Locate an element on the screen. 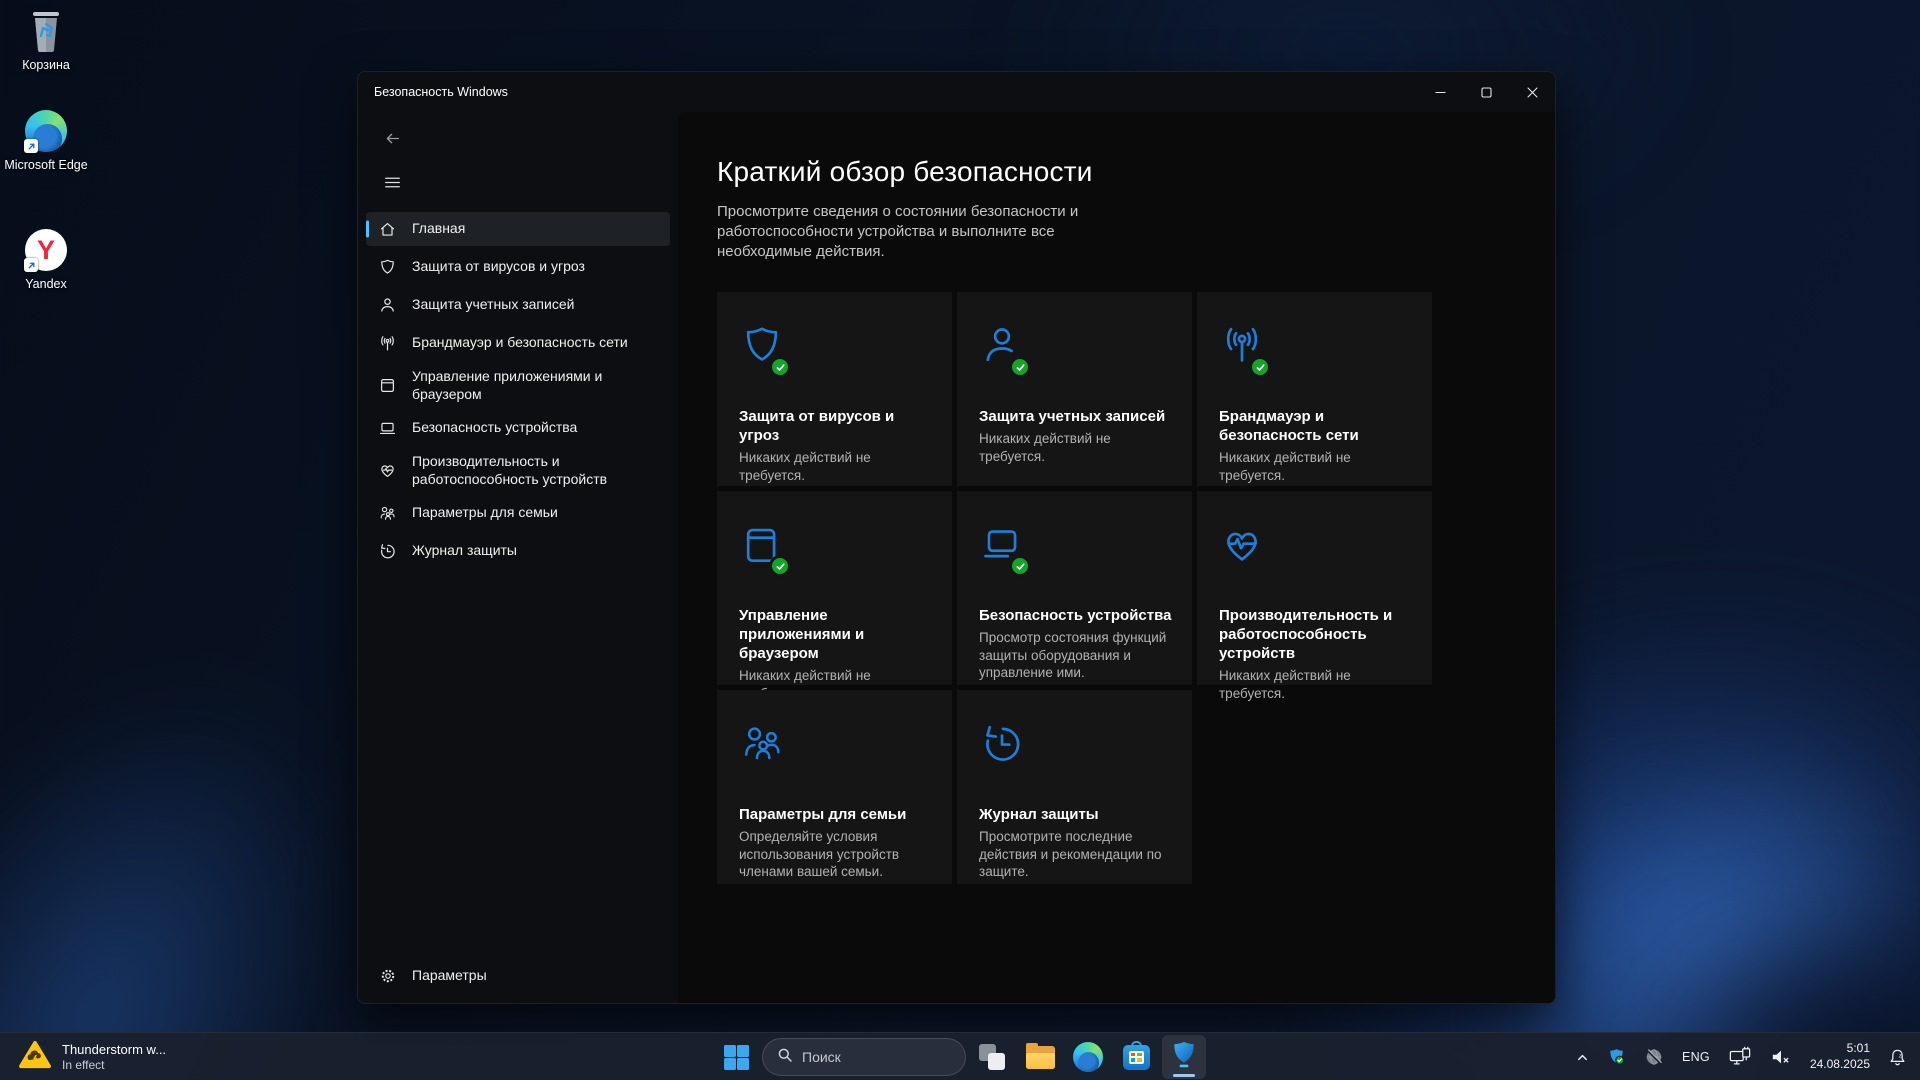 Image resolution: width=1920 pixels, height=1080 pixels. system-tray: ENG 5:01 24.08.2025 z is located at coordinates (1741, 1056).